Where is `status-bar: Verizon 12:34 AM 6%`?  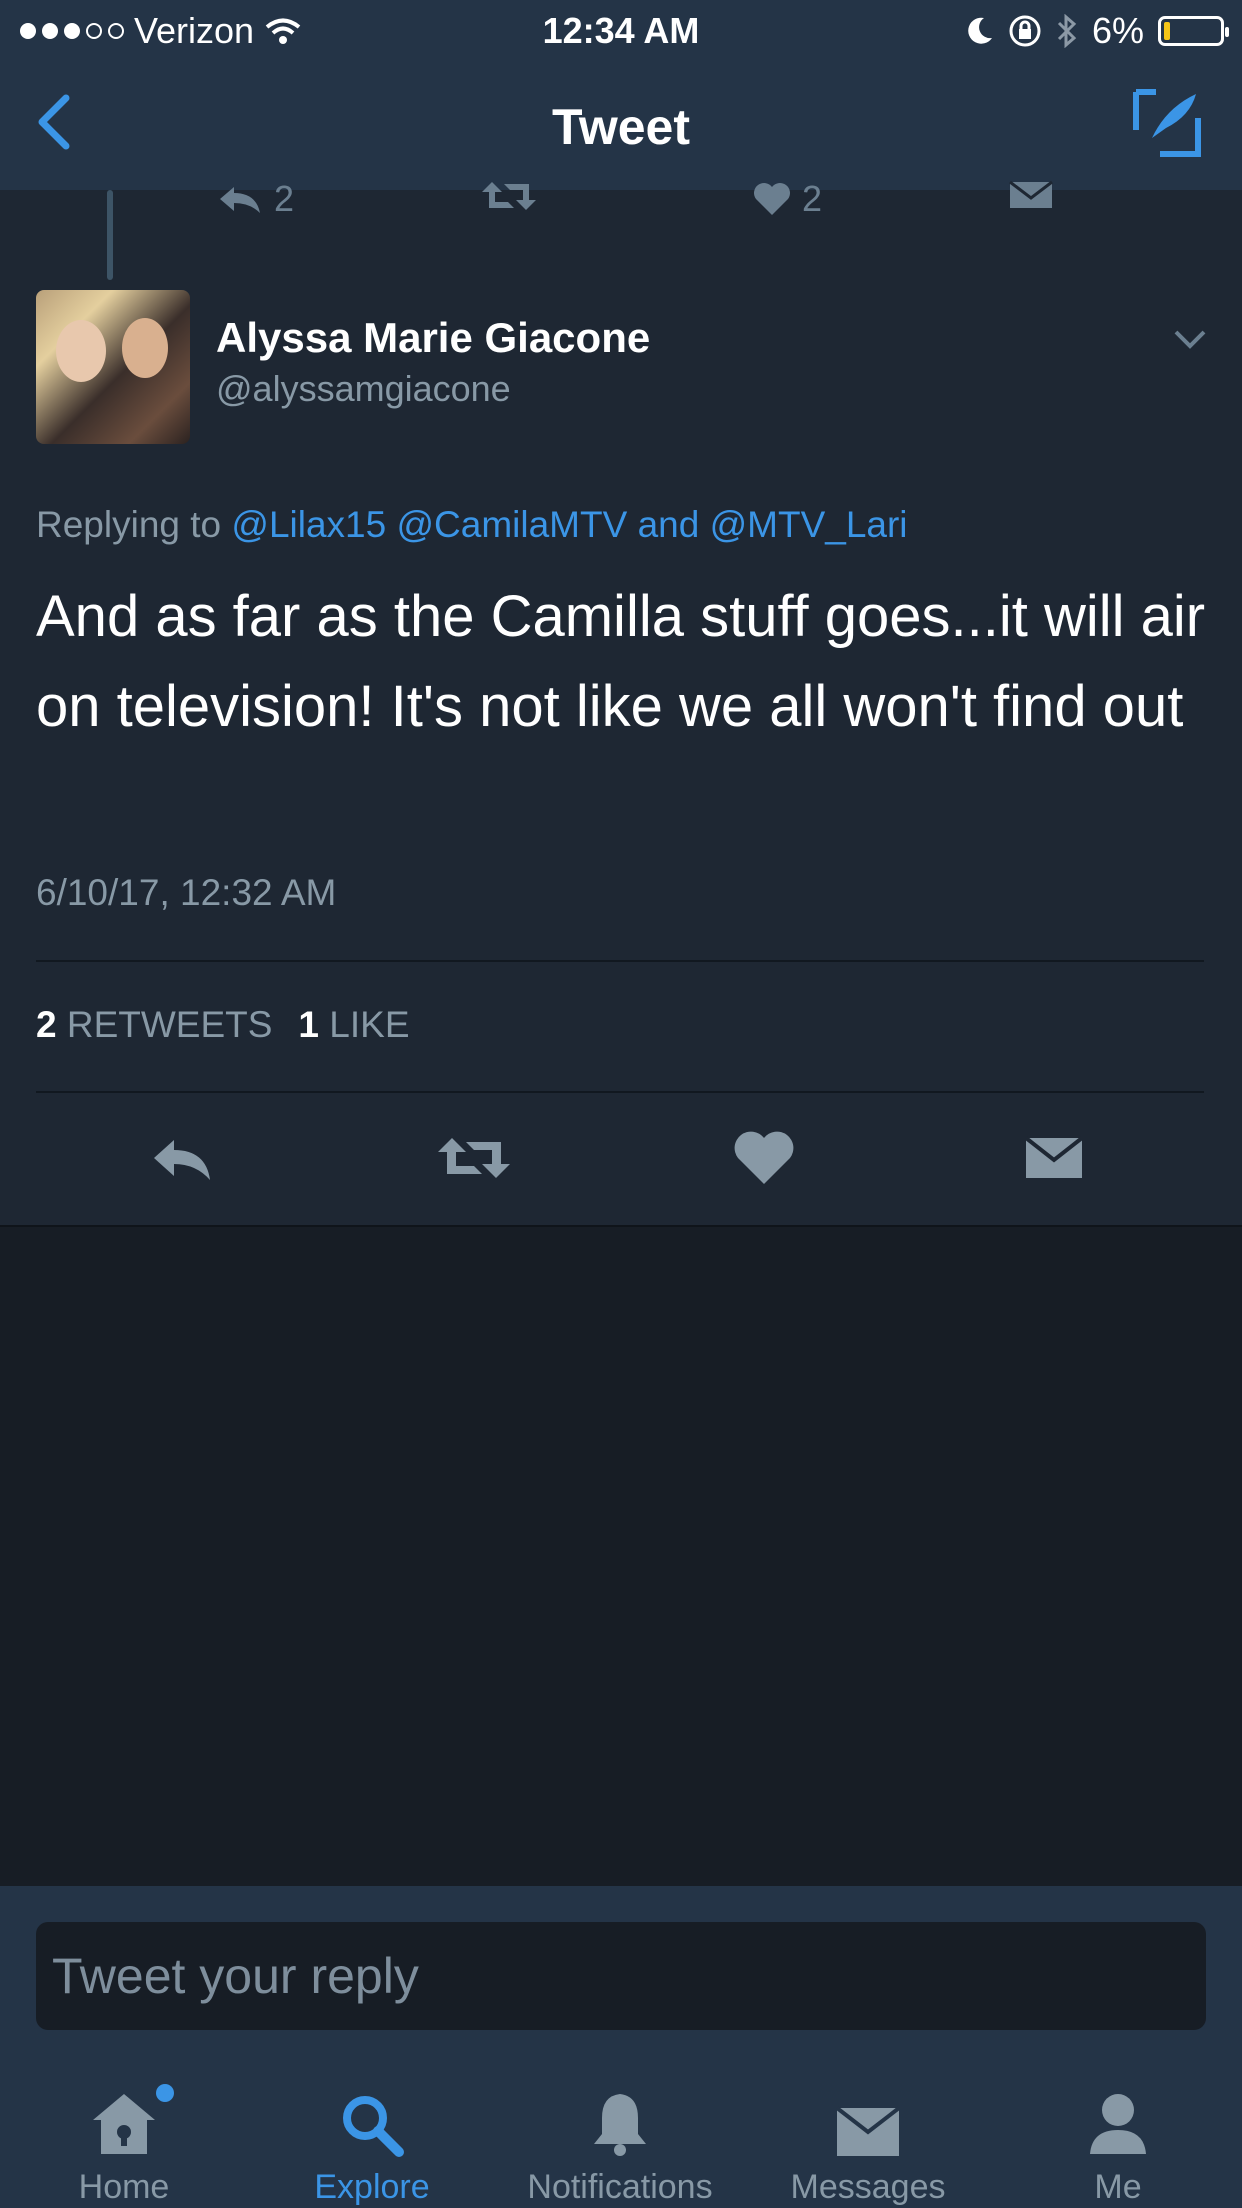 status-bar: Verizon 12:34 AM 6% is located at coordinates (621, 31).